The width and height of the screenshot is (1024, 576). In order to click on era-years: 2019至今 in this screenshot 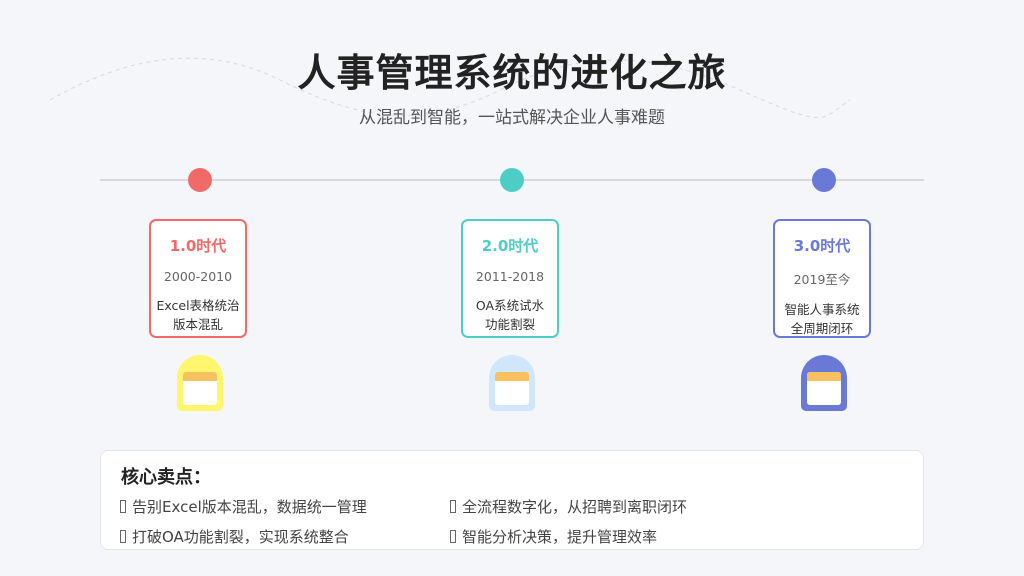, I will do `click(822, 279)`.